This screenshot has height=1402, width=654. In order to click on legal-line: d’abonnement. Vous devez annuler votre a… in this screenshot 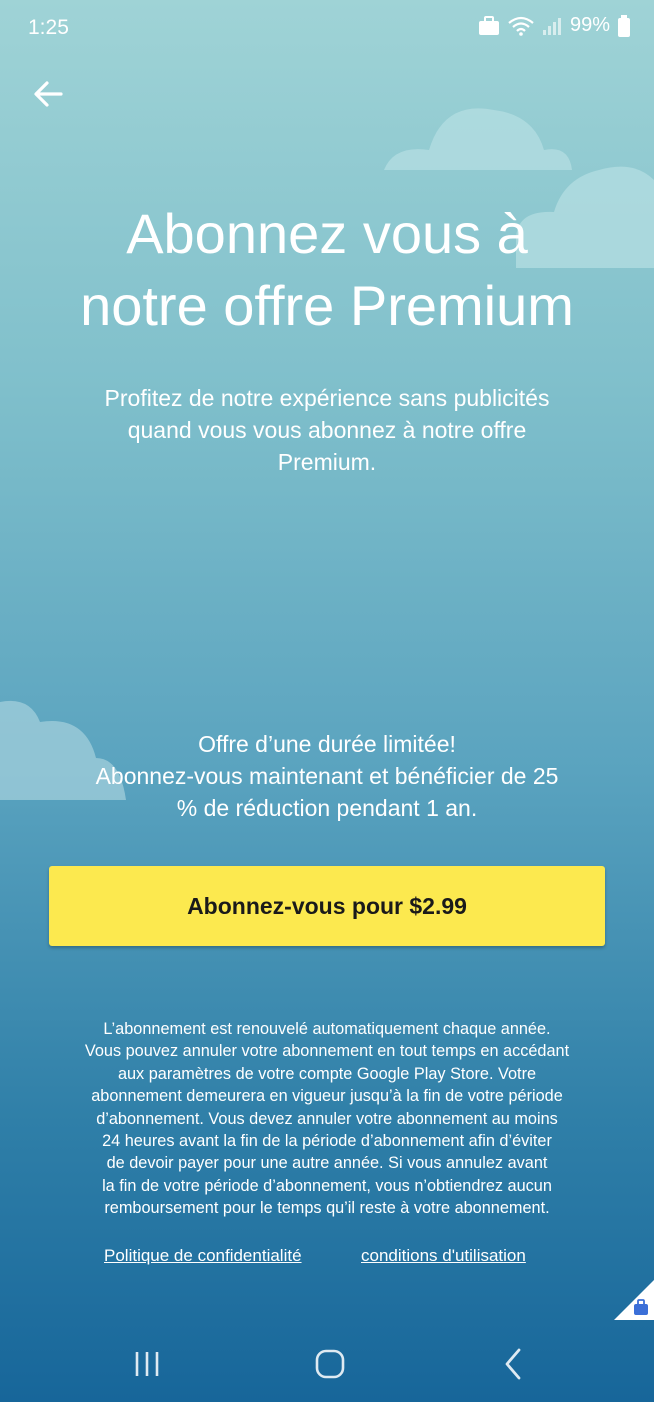, I will do `click(327, 1118)`.